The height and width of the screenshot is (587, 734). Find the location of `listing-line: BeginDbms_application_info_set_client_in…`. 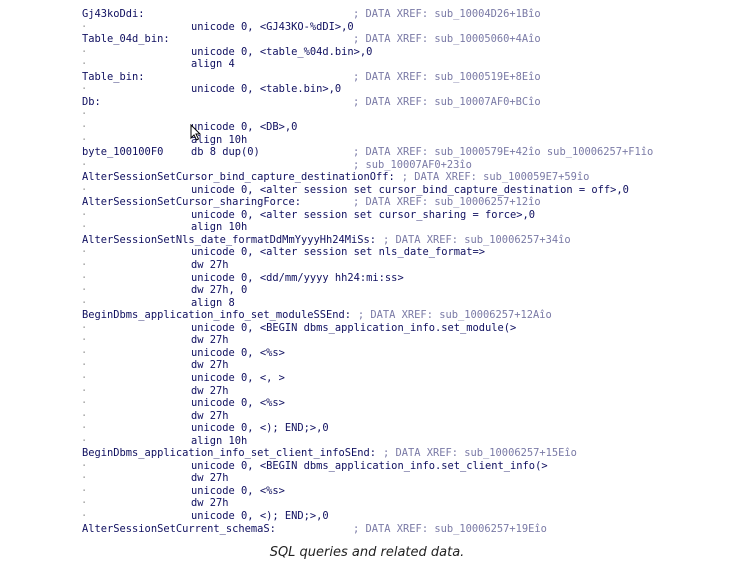

listing-line: BeginDbms_application_info_set_client_in… is located at coordinates (367, 453).